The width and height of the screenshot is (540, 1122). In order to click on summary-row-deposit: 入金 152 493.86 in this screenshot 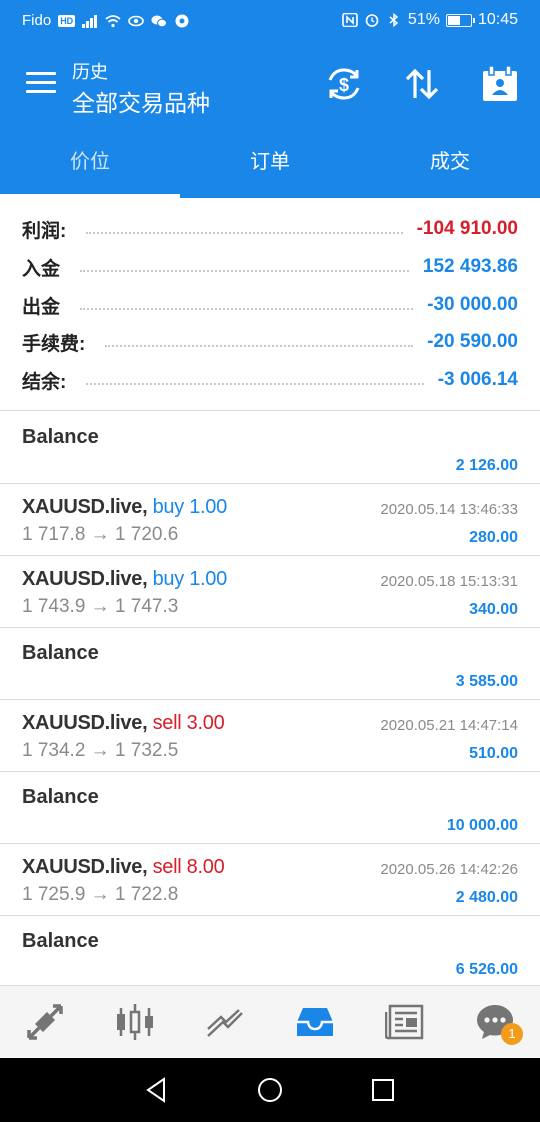, I will do `click(270, 267)`.